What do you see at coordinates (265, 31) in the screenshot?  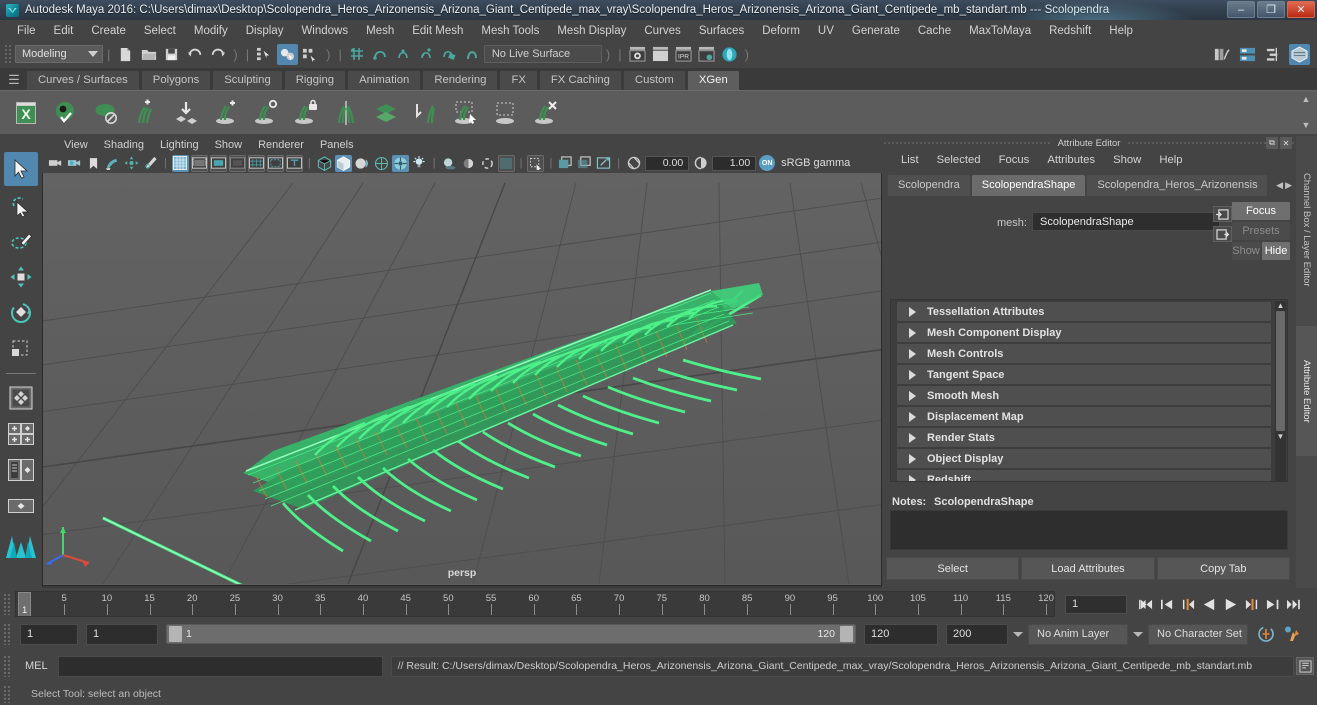 I see `menu-display: Display` at bounding box center [265, 31].